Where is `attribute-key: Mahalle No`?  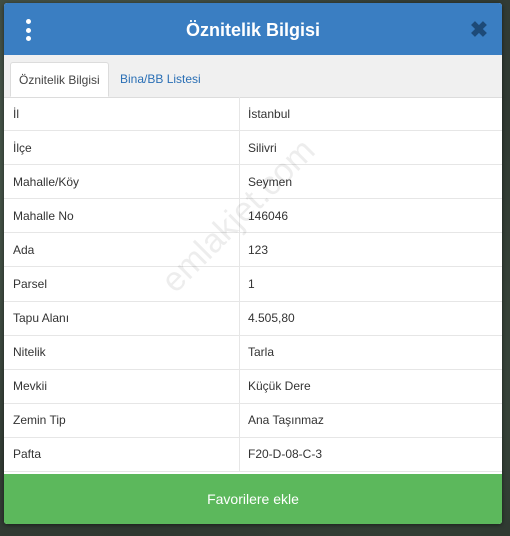
attribute-key: Mahalle No is located at coordinates (122, 216).